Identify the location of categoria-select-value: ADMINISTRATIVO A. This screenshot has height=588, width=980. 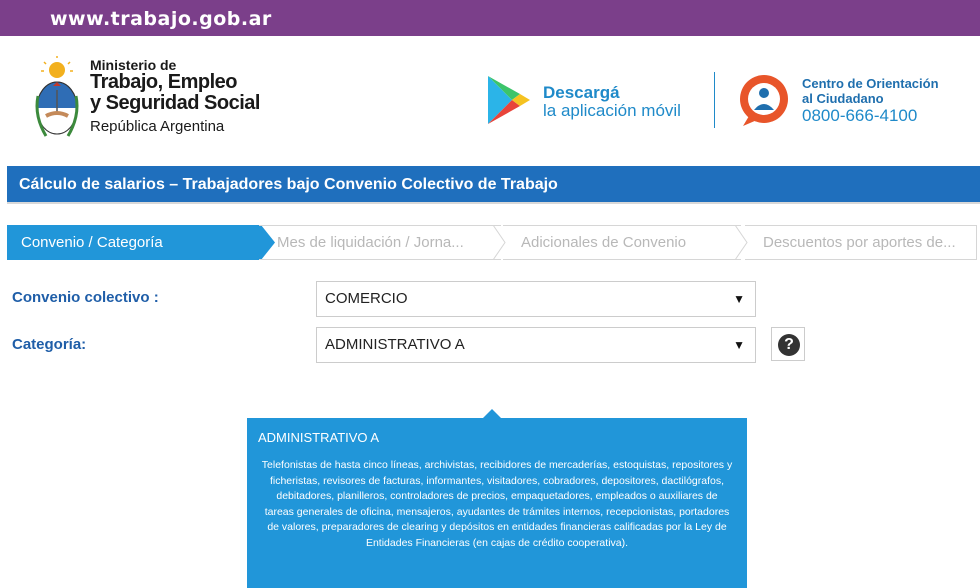
(395, 344).